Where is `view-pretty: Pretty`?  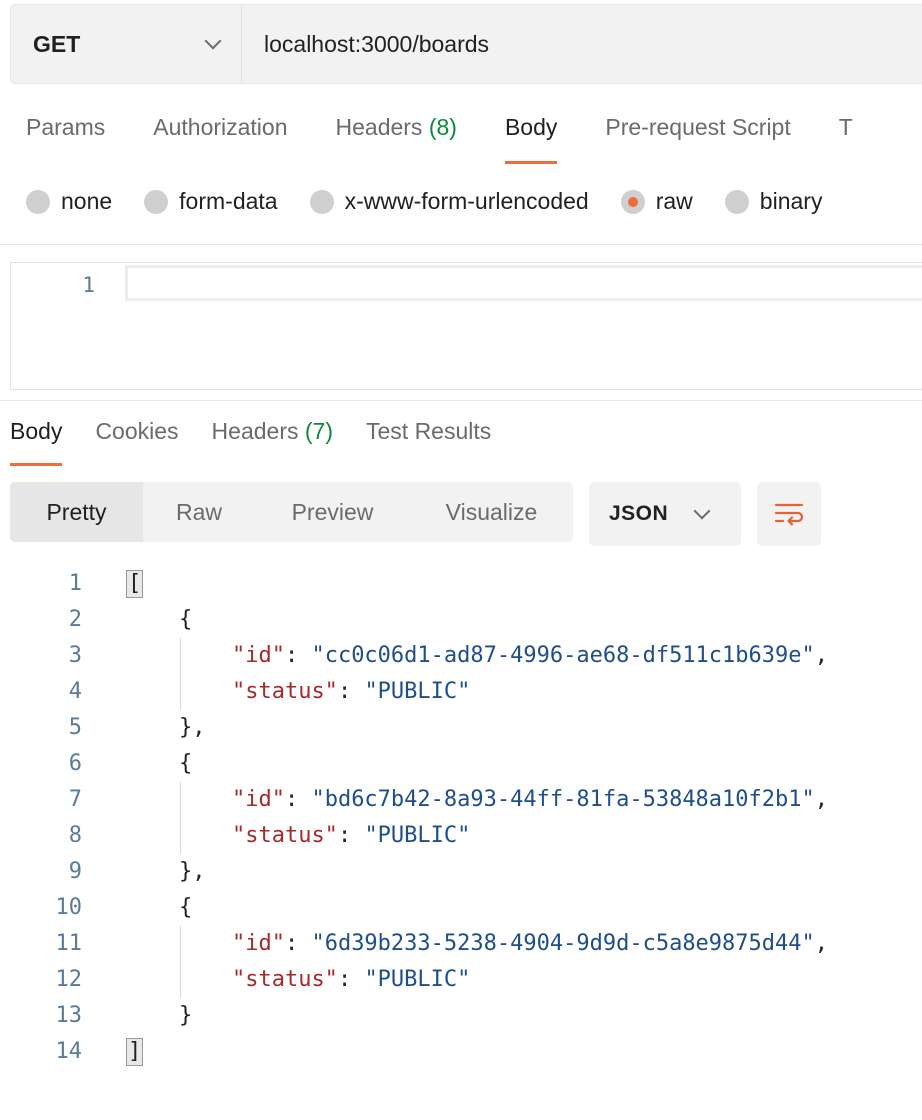
view-pretty: Pretty is located at coordinates (76, 512).